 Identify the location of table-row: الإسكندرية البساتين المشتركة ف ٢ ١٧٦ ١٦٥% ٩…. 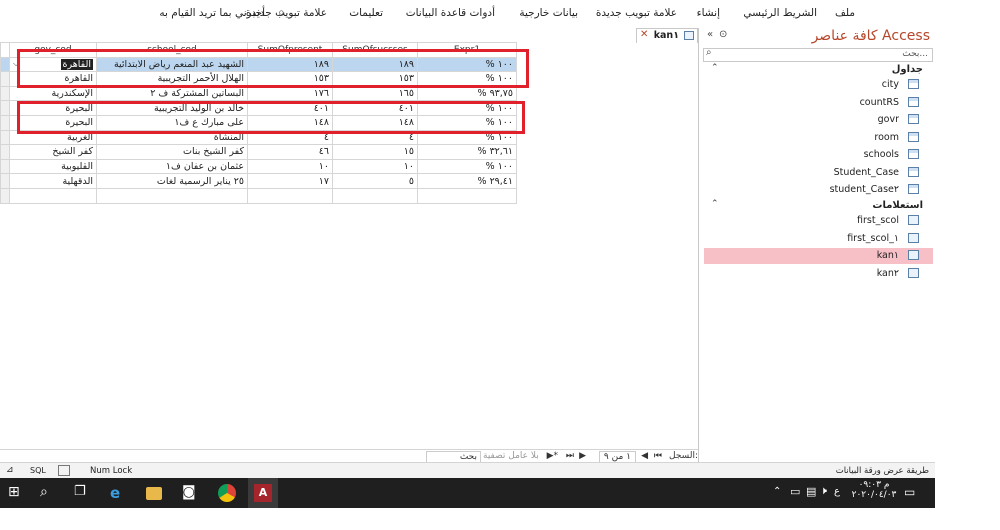
(258, 93).